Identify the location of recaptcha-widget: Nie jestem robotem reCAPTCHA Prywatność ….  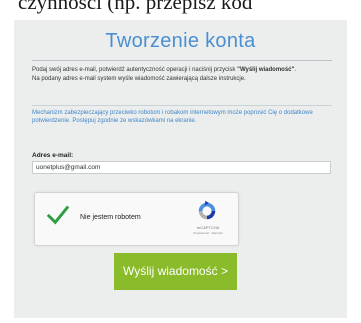
(136, 219).